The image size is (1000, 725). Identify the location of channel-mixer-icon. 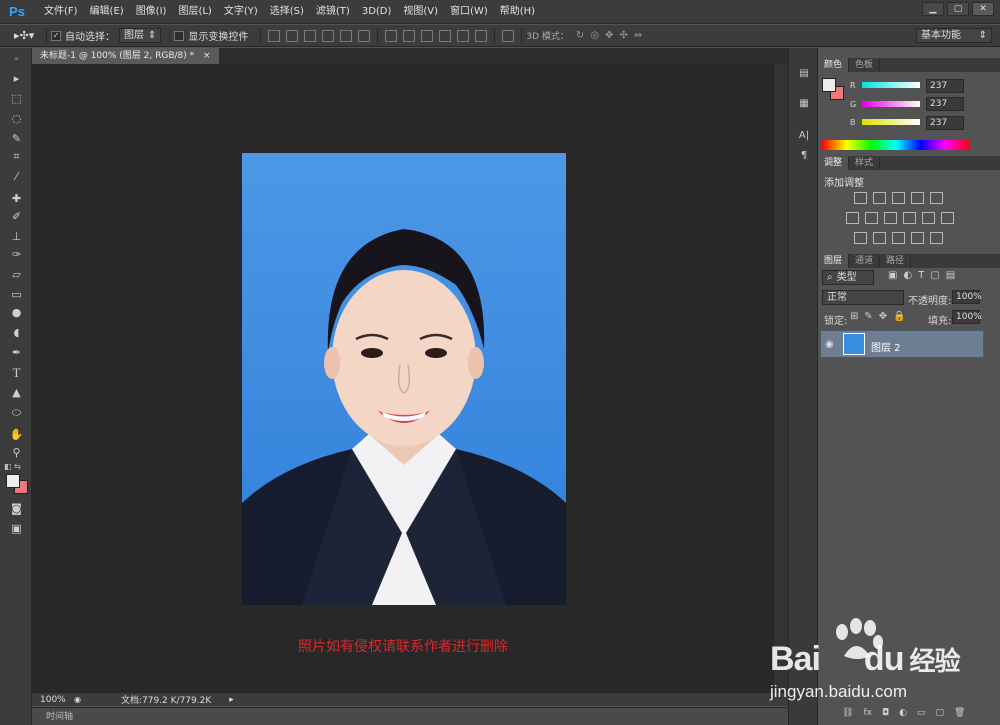
(928, 218).